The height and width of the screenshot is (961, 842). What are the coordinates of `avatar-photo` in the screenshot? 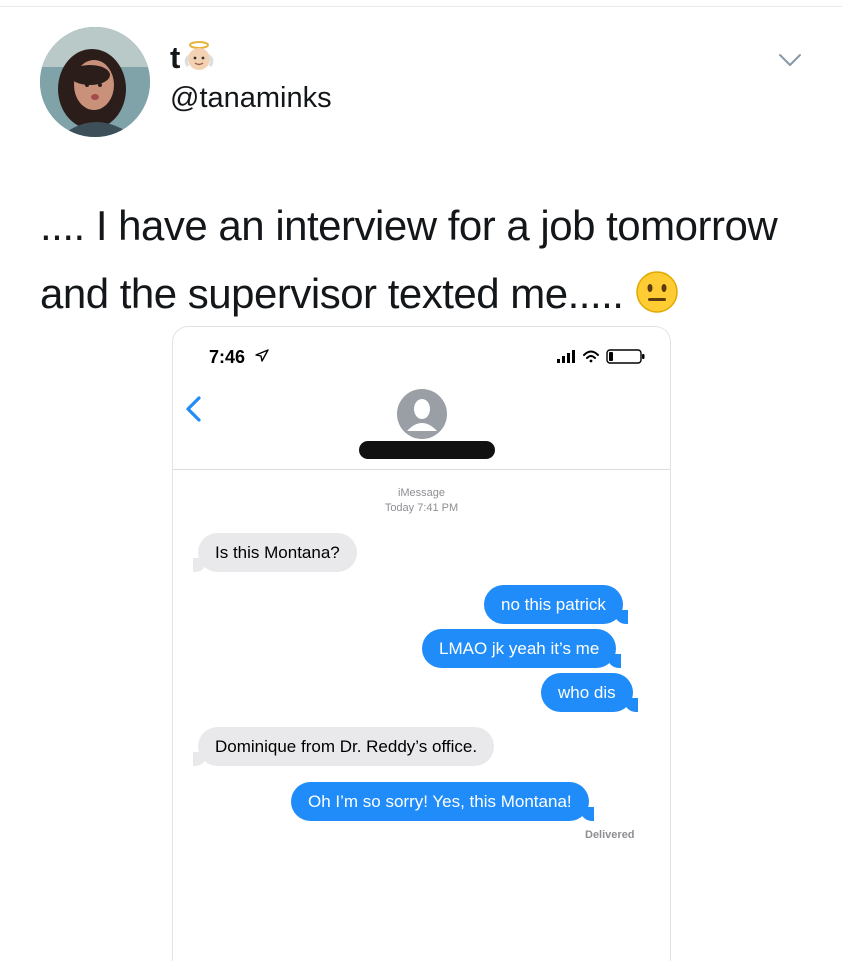 It's located at (95, 82).